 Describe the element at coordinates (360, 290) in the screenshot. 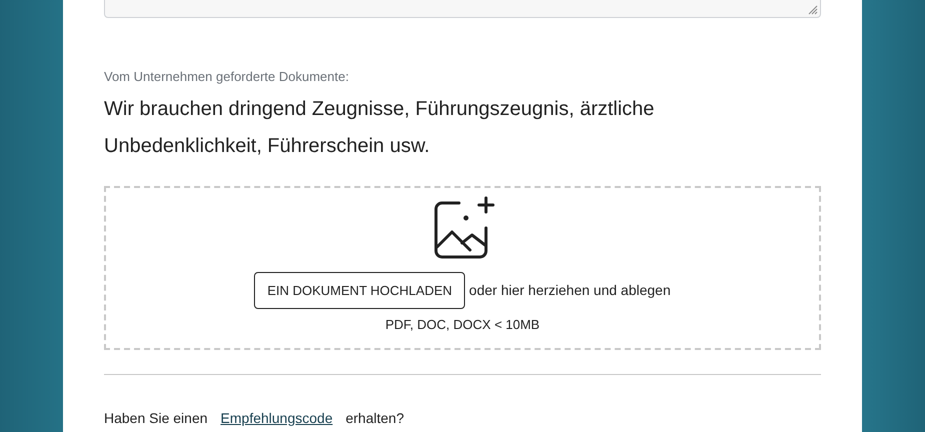

I see `upload-button: EIN DOKUMENT HOCHLADEN` at that location.